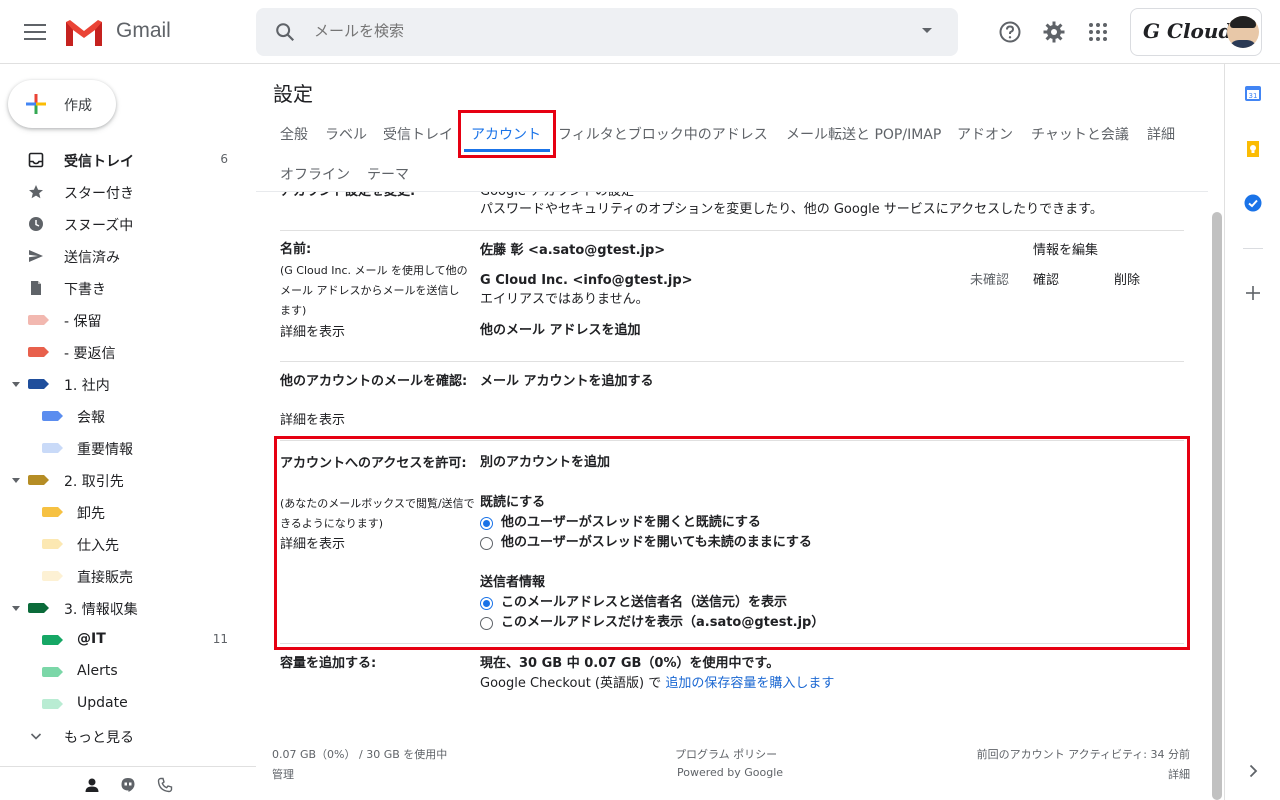  I want to click on footer-policy-link: プログラム ポリシー, so click(726, 754).